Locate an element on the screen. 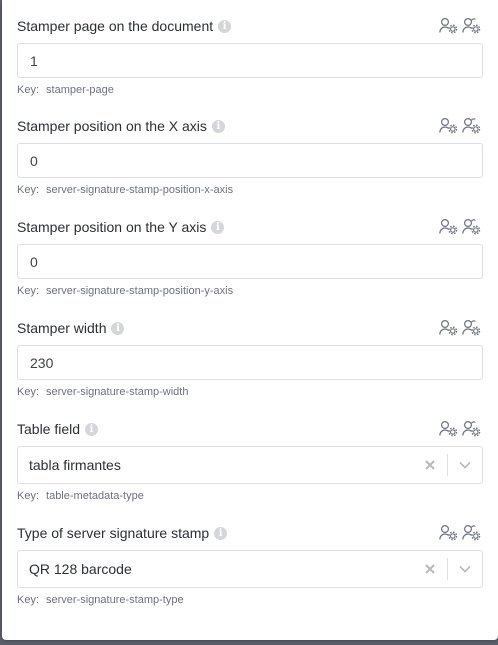  field-label: Table field is located at coordinates (49, 429).